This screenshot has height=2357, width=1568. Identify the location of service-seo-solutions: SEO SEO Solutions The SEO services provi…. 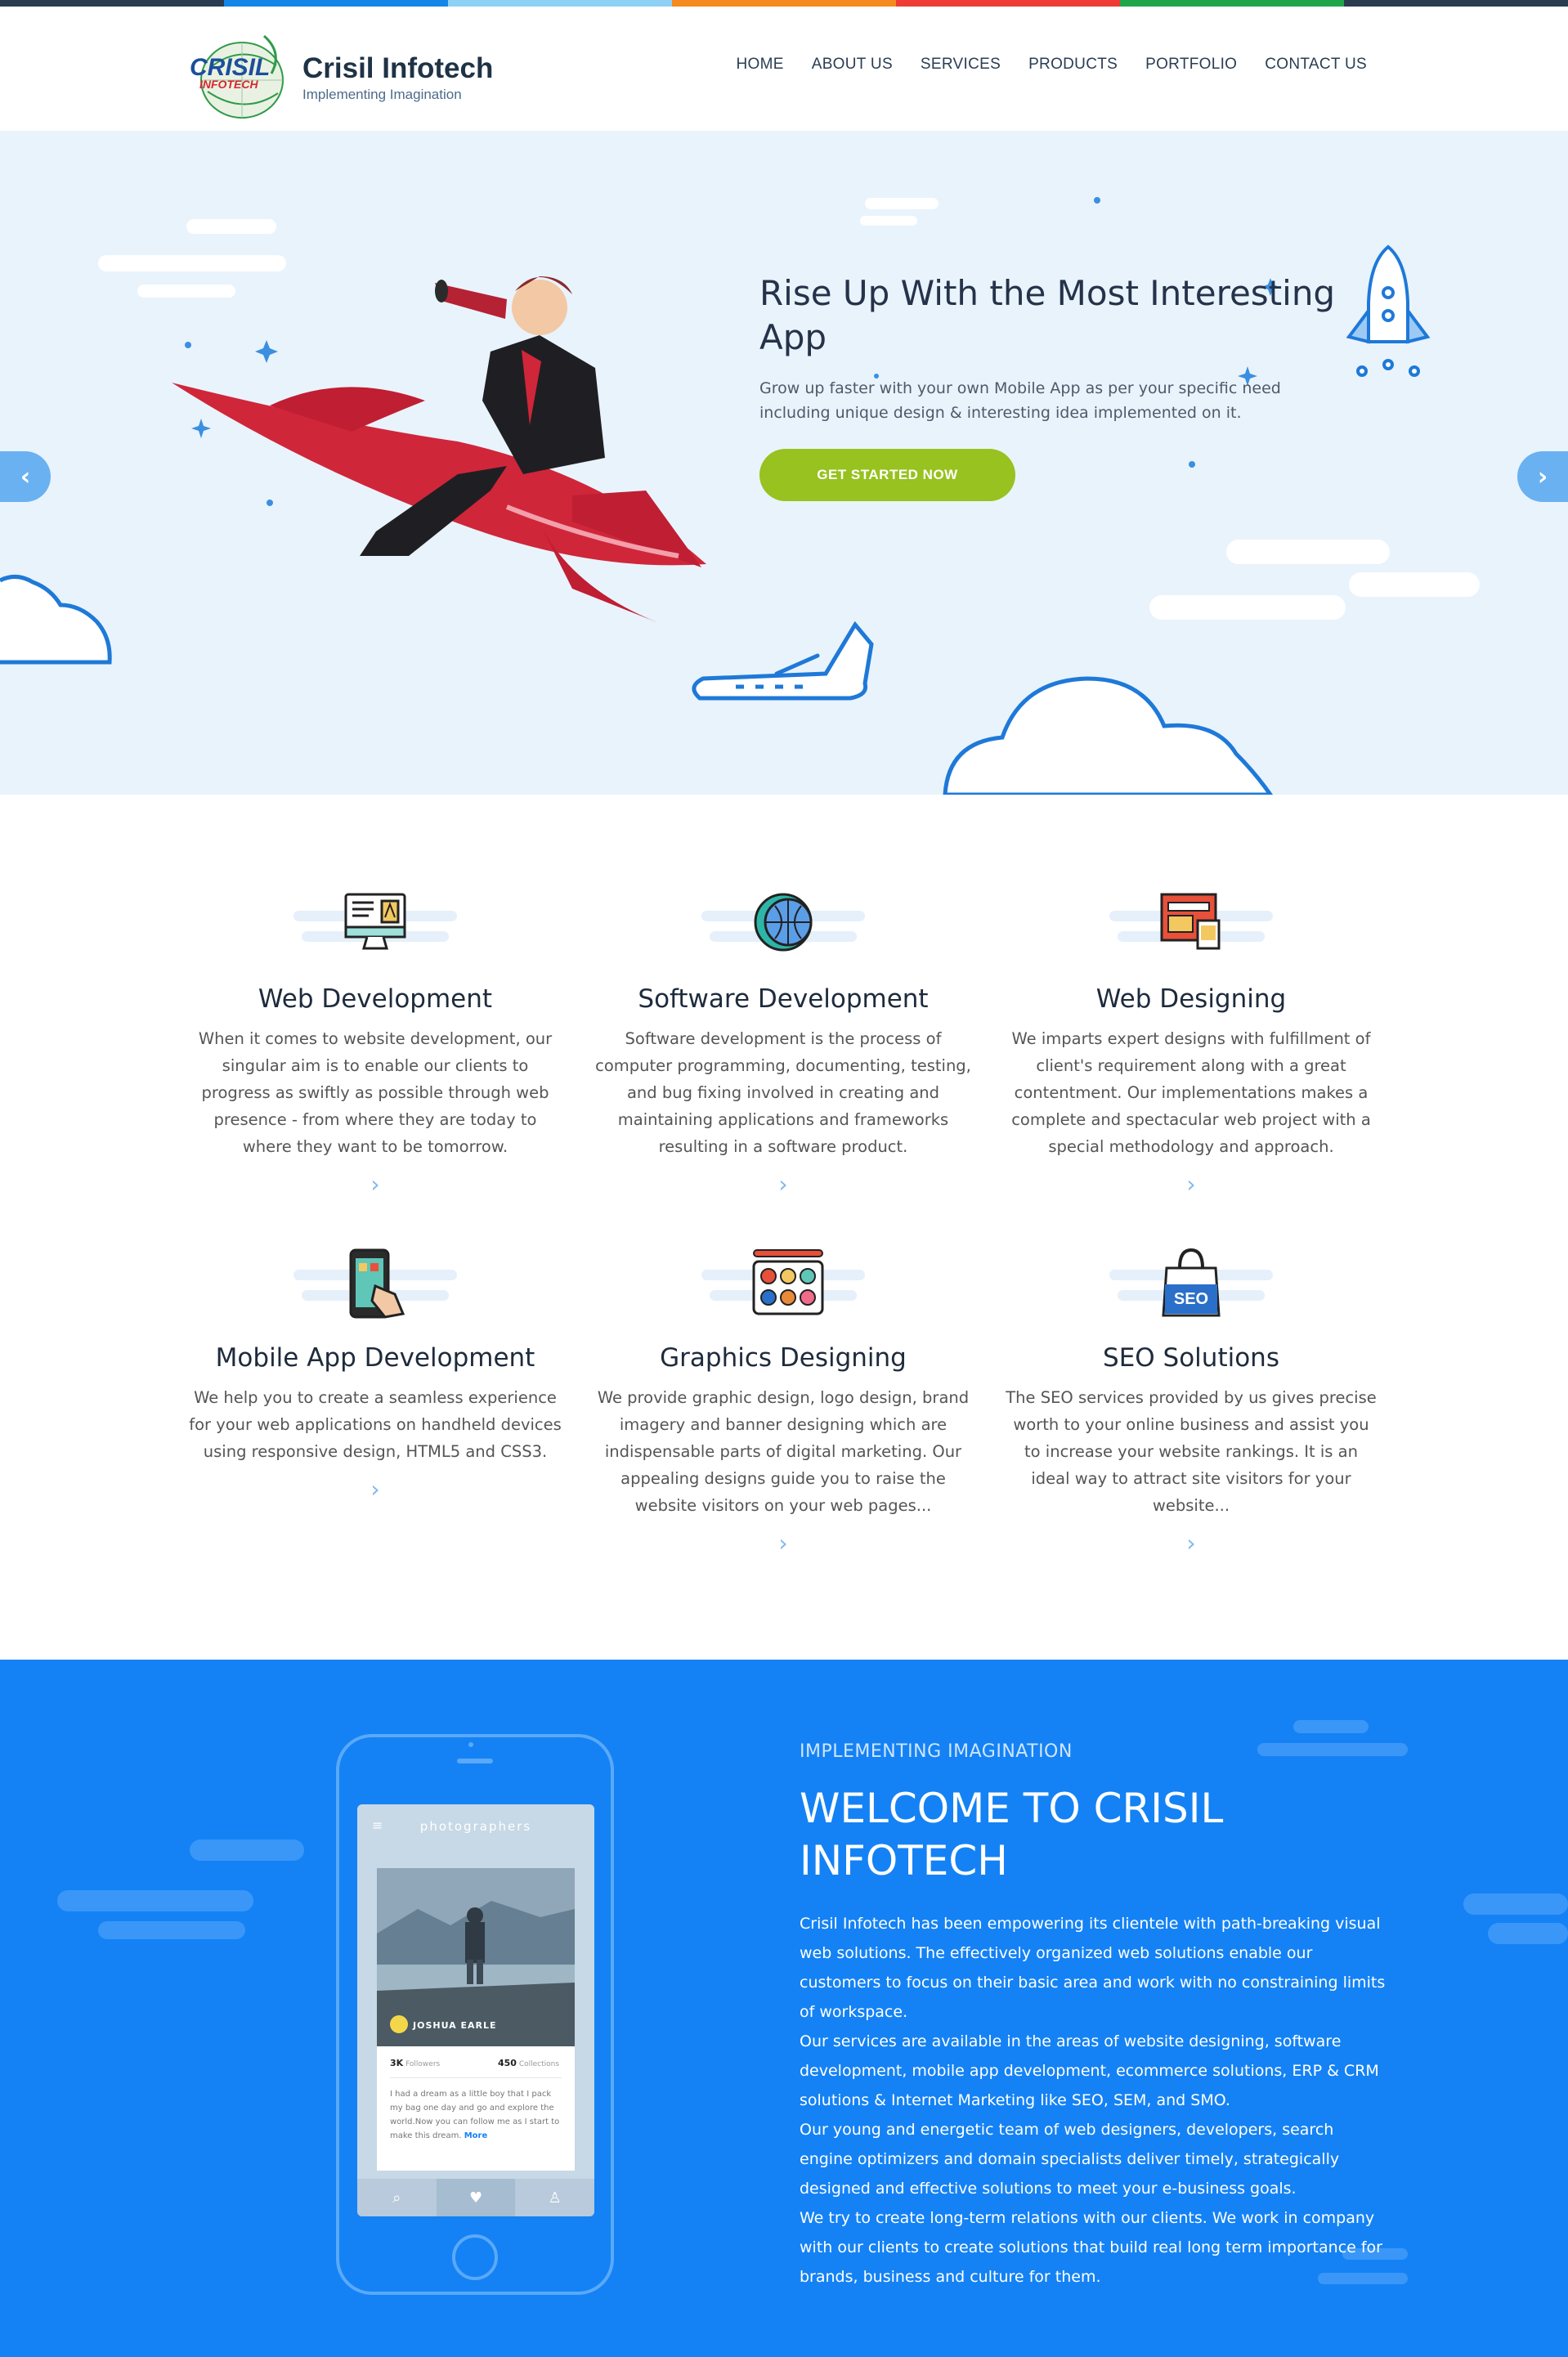
(1191, 1397).